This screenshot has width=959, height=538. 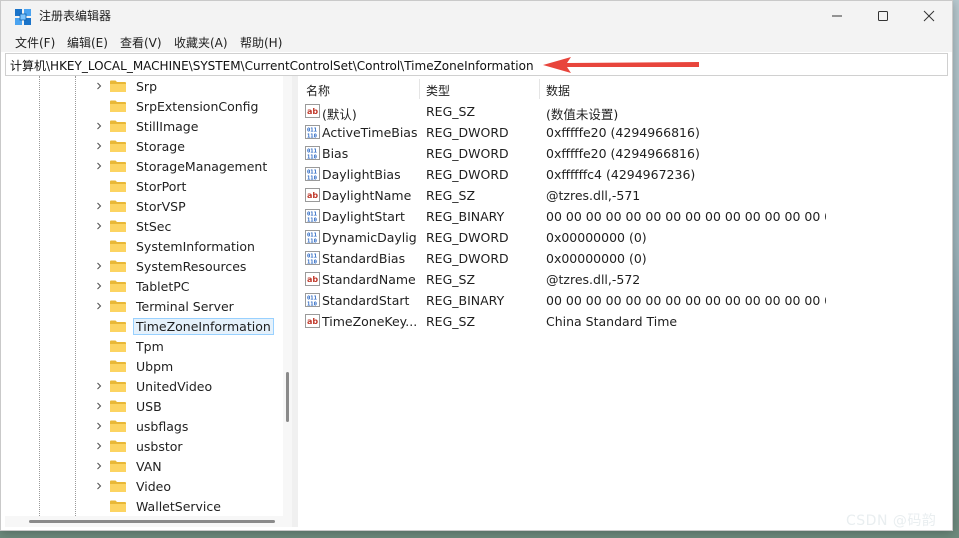 I want to click on tree-item-label: SystemInformation, so click(x=195, y=246).